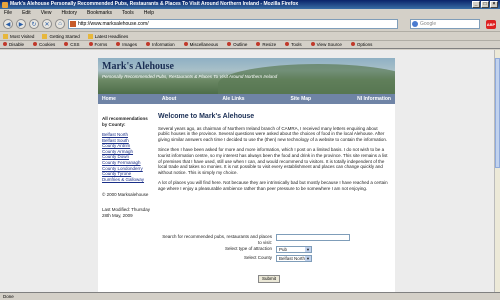 This screenshot has width=500, height=300. Describe the element at coordinates (8, 24) in the screenshot. I see `back-icon: ◀` at that location.